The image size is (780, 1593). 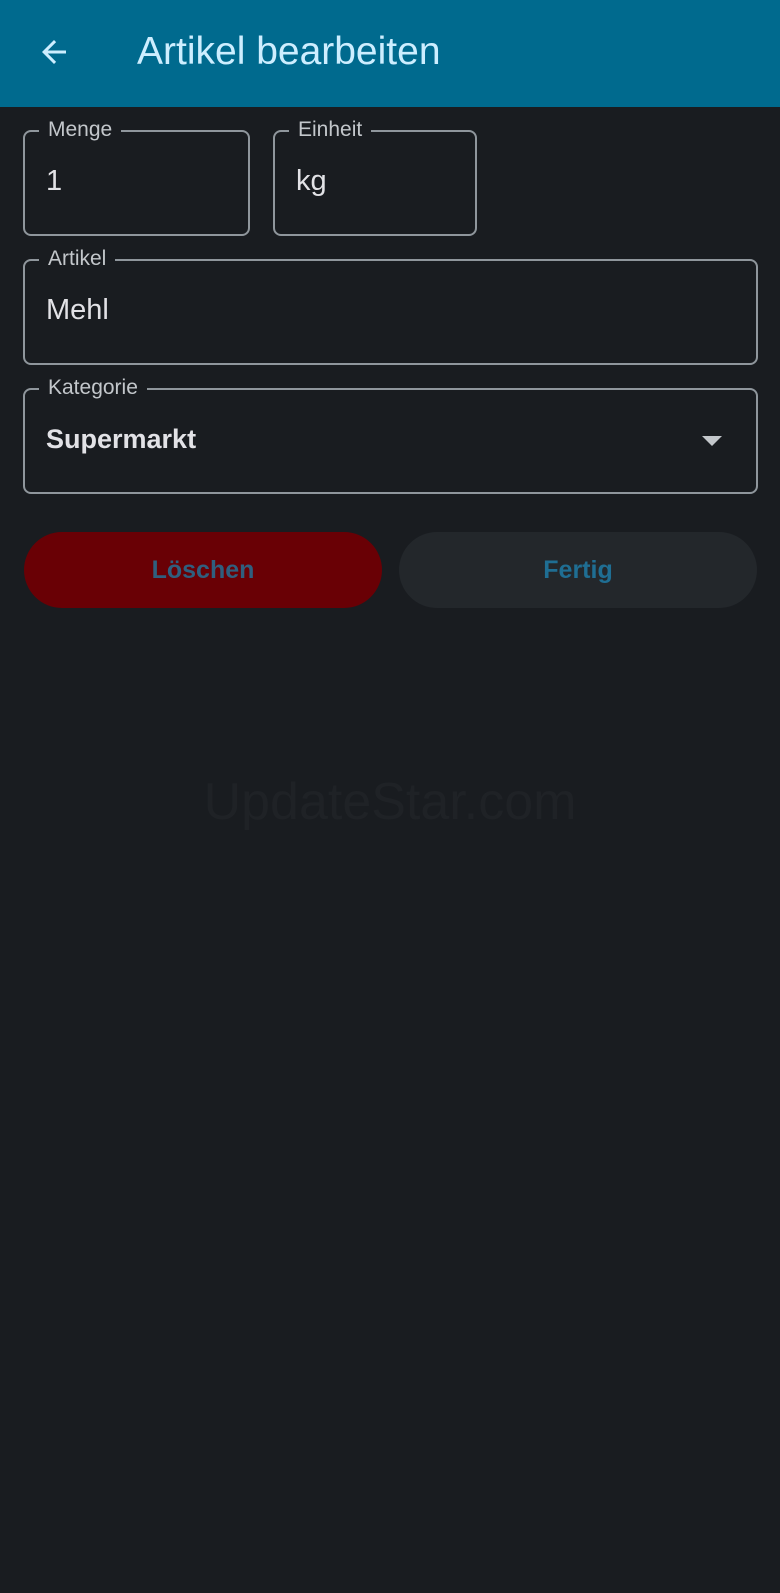 What do you see at coordinates (311, 181) in the screenshot?
I see `unit-value: kg` at bounding box center [311, 181].